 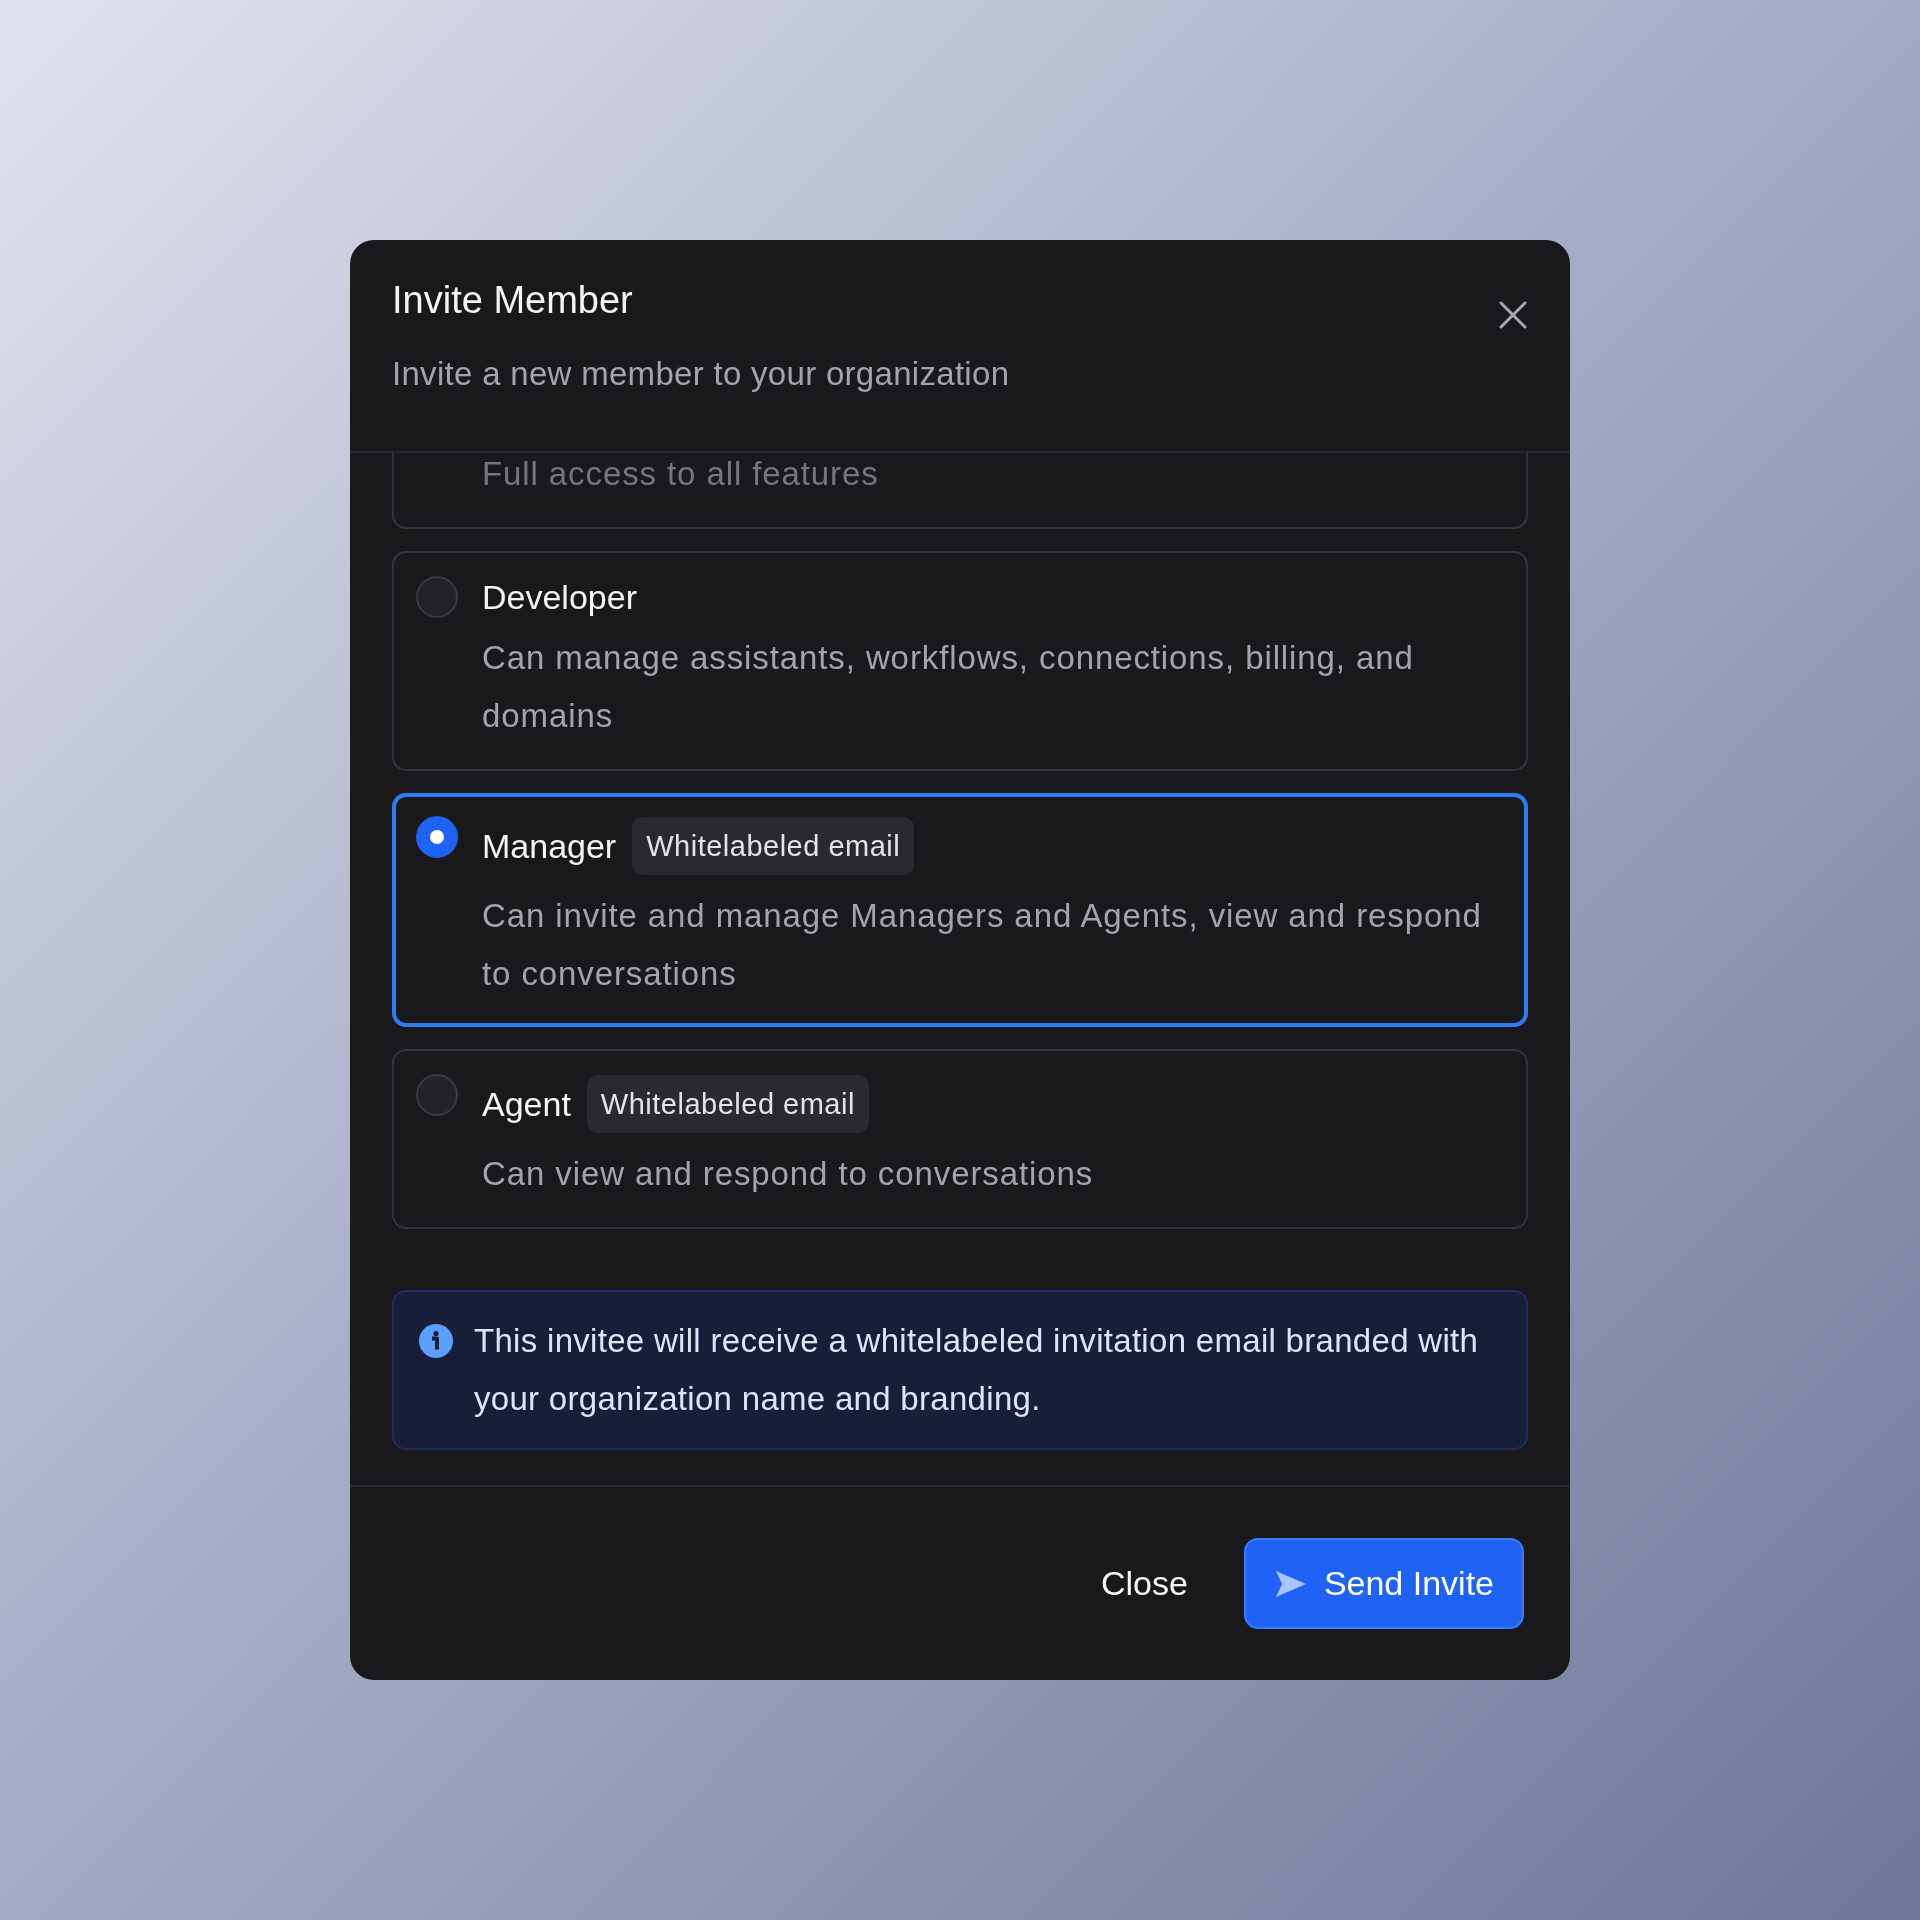 What do you see at coordinates (960, 1139) in the screenshot?
I see `role-option: Agent Whitelabeled email Can view and respond to conversations` at bounding box center [960, 1139].